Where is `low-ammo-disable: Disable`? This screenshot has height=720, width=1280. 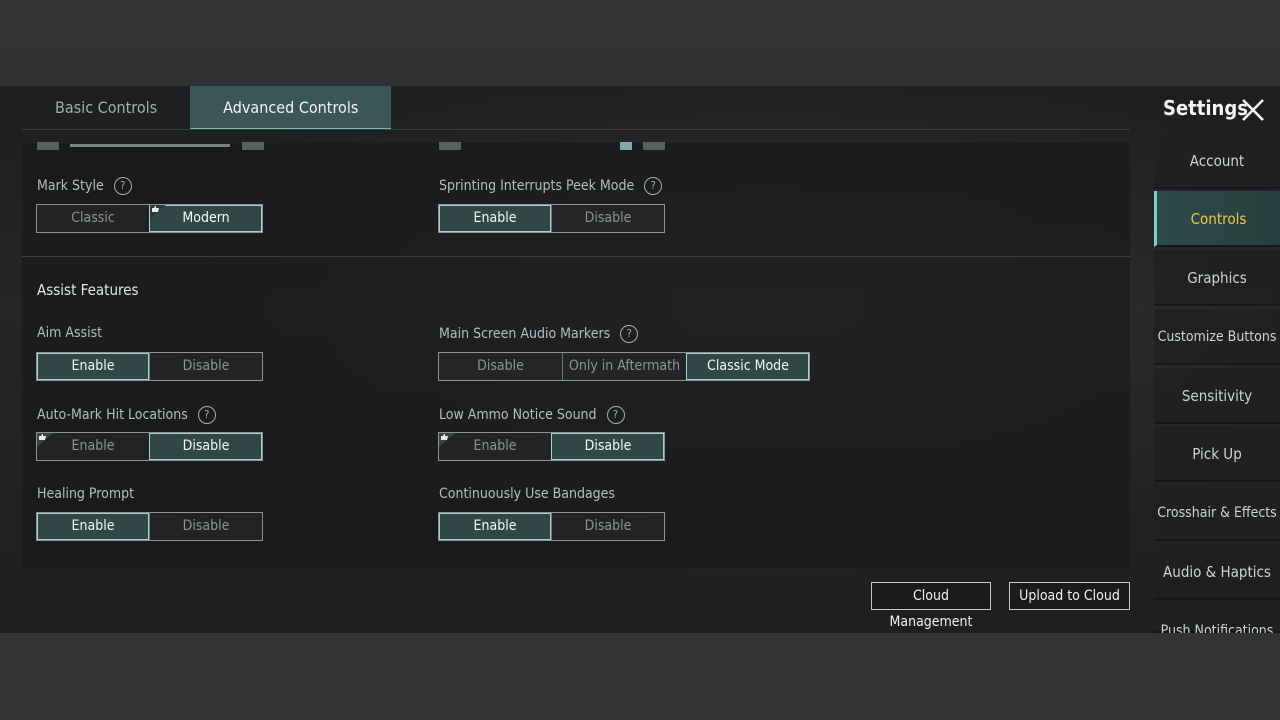 low-ammo-disable: Disable is located at coordinates (607, 446).